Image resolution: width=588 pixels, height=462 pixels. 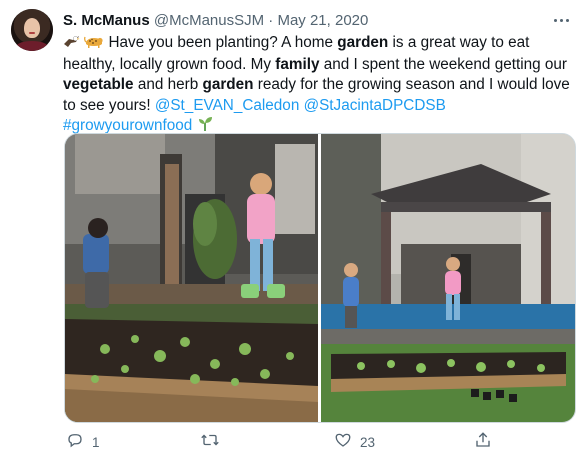 I want to click on text-run: Have you been planting? A home, so click(x=223, y=42).